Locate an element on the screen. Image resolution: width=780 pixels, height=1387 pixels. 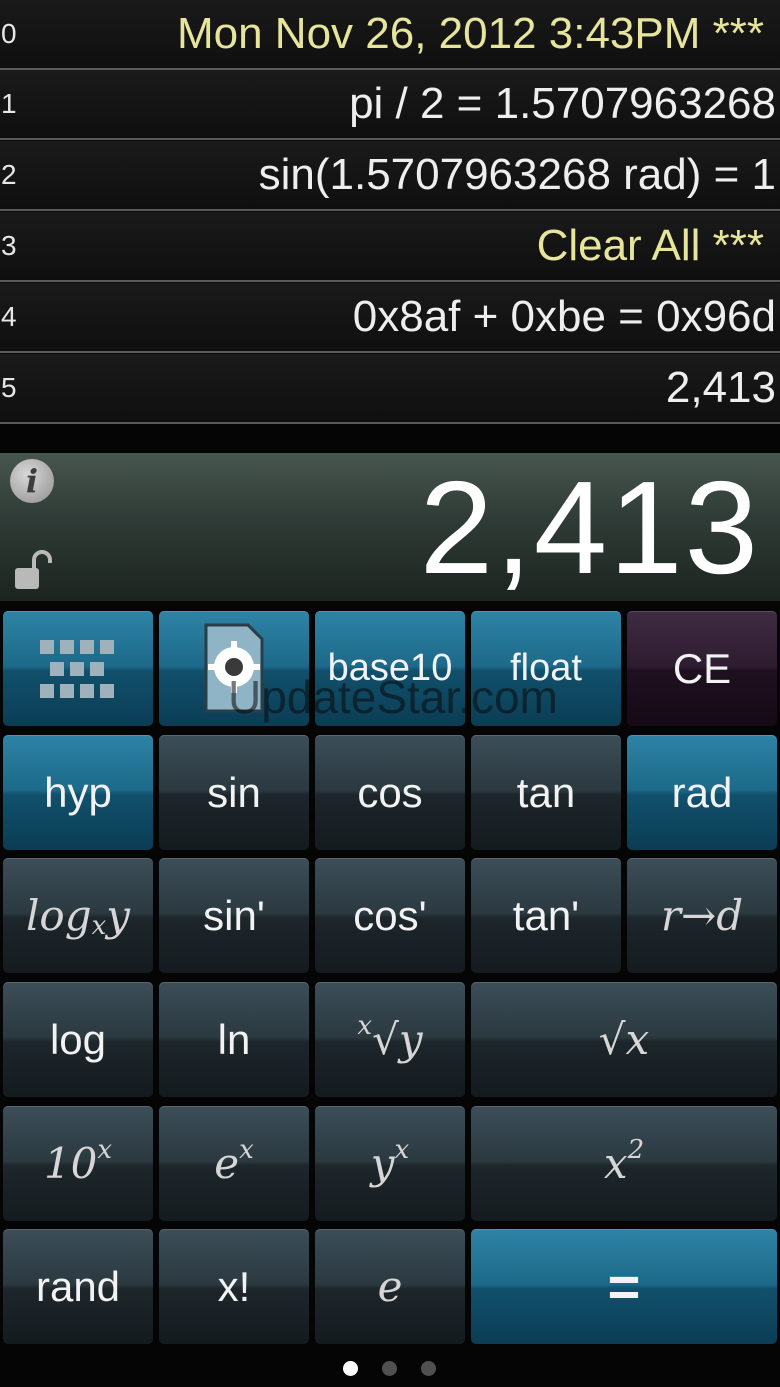
root-index: x is located at coordinates (365, 1025).